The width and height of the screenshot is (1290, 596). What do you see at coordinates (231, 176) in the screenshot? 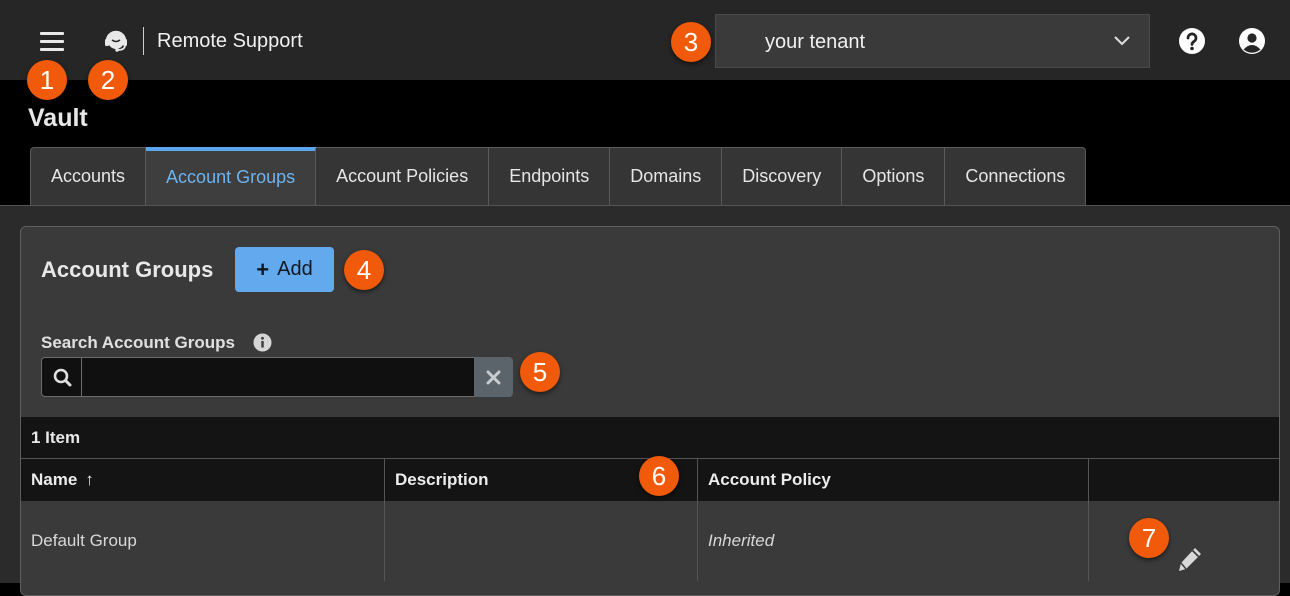
I see `tab-account-groups: Account Groups` at bounding box center [231, 176].